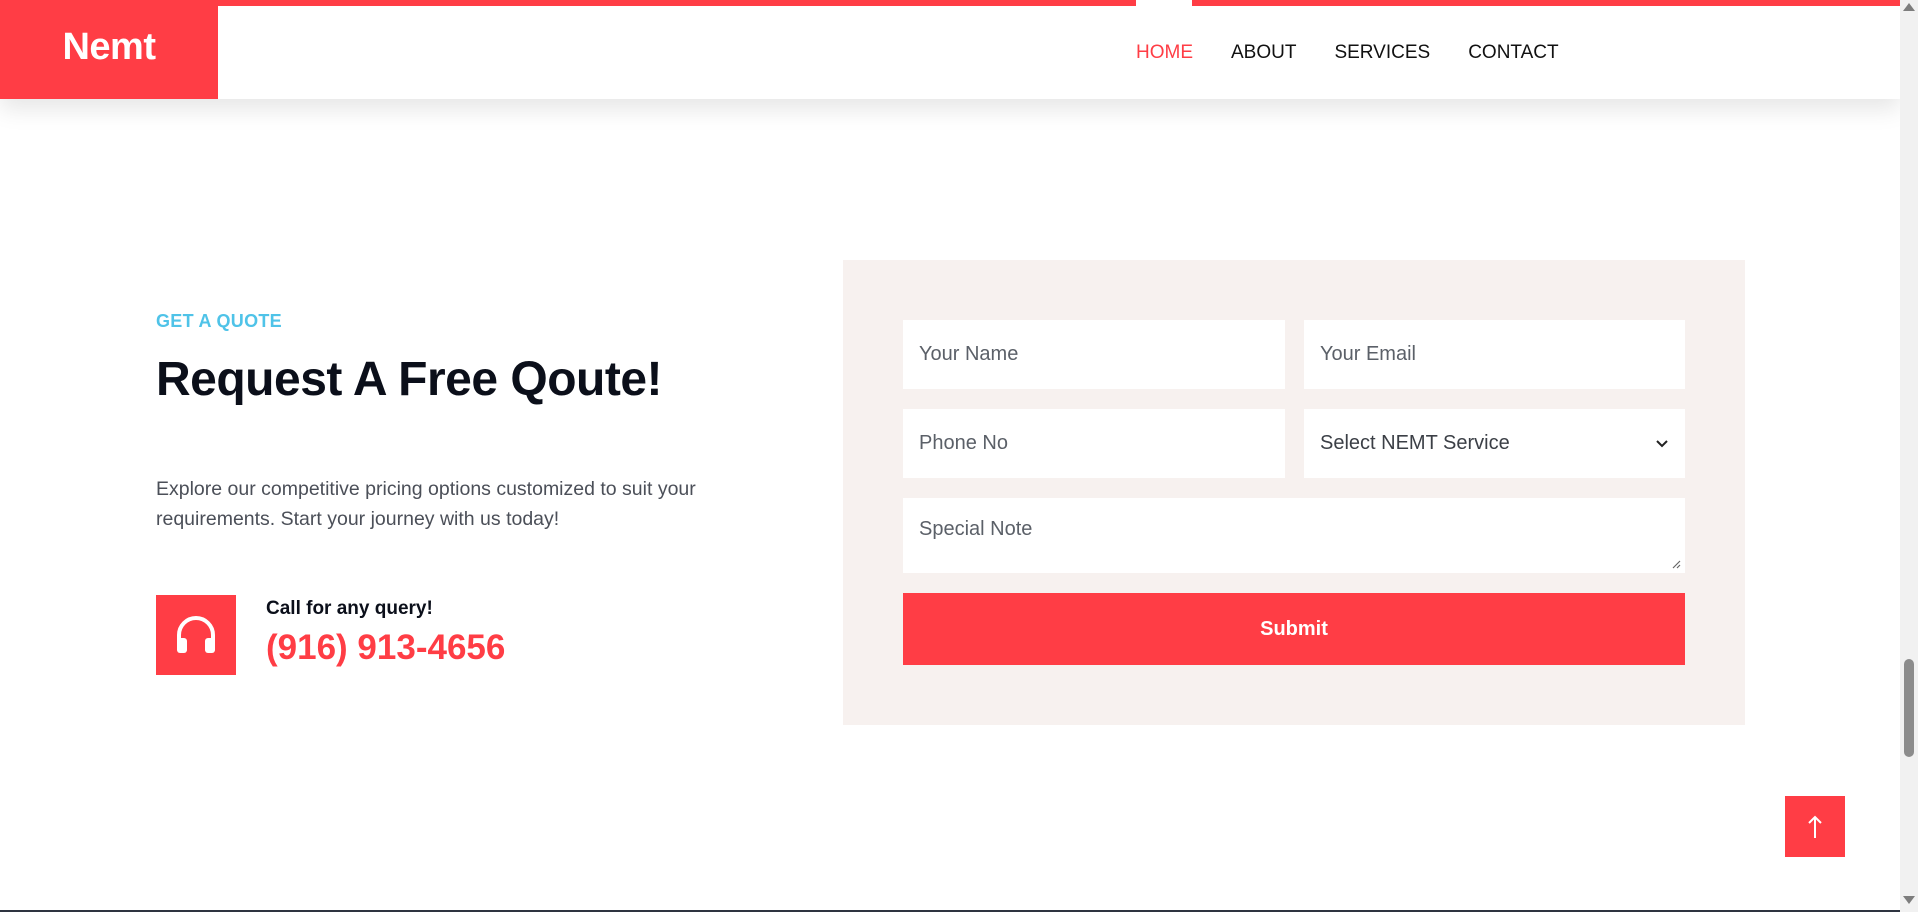  Describe the element at coordinates (1676, 564) in the screenshot. I see `resize-handle-icon` at that location.